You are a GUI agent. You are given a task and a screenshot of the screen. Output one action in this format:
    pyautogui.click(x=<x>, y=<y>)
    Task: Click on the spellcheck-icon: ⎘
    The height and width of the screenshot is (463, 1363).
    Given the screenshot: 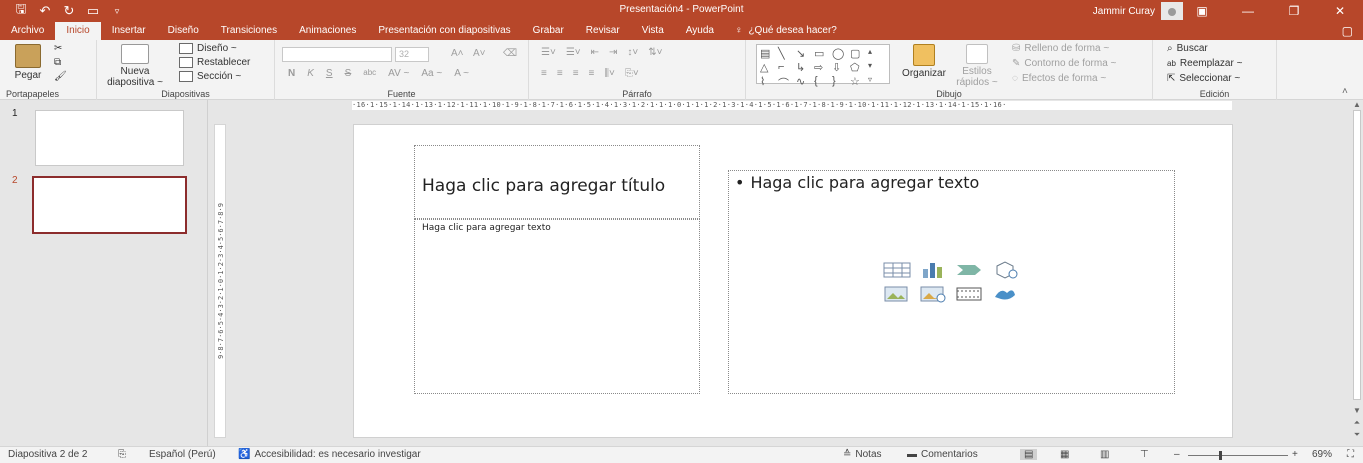 What is the action you would take?
    pyautogui.click(x=122, y=454)
    